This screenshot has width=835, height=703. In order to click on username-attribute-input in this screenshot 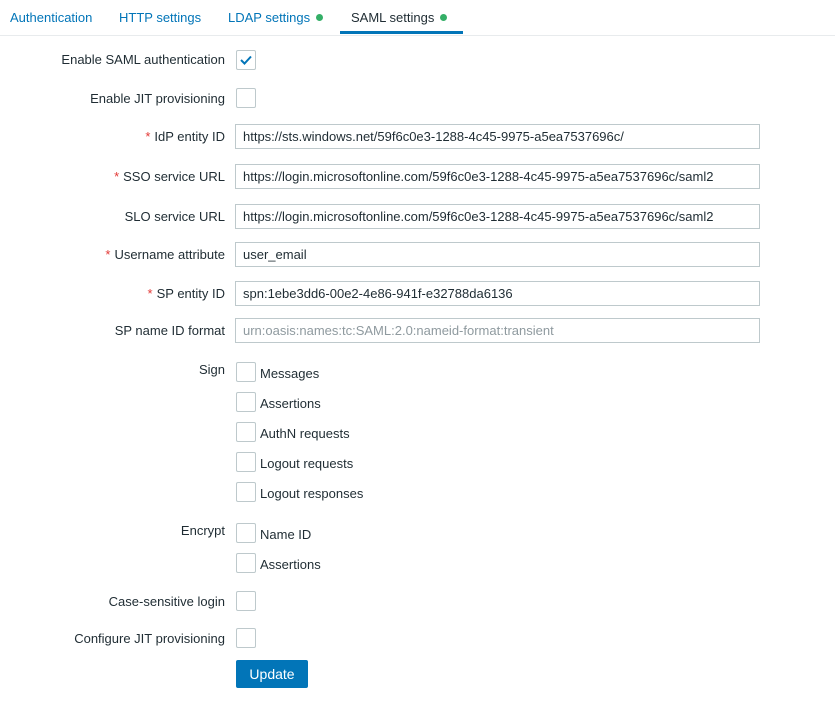, I will do `click(497, 254)`.